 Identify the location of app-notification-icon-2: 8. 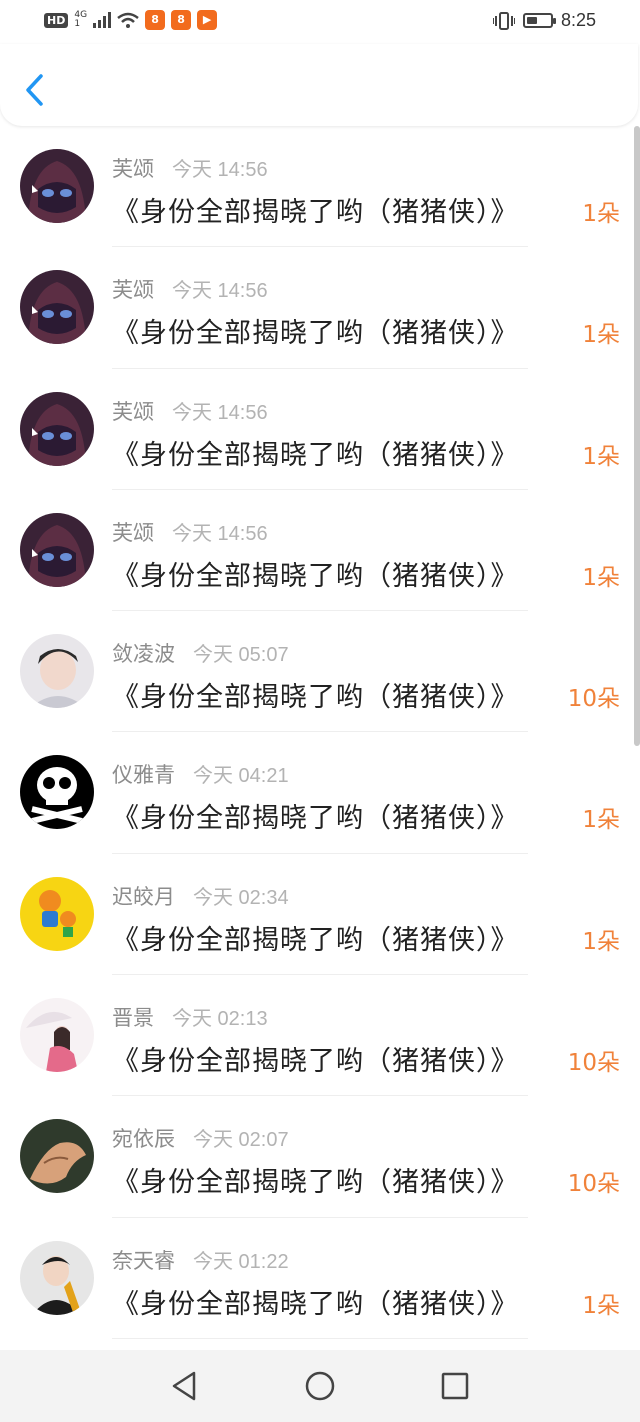
(181, 20).